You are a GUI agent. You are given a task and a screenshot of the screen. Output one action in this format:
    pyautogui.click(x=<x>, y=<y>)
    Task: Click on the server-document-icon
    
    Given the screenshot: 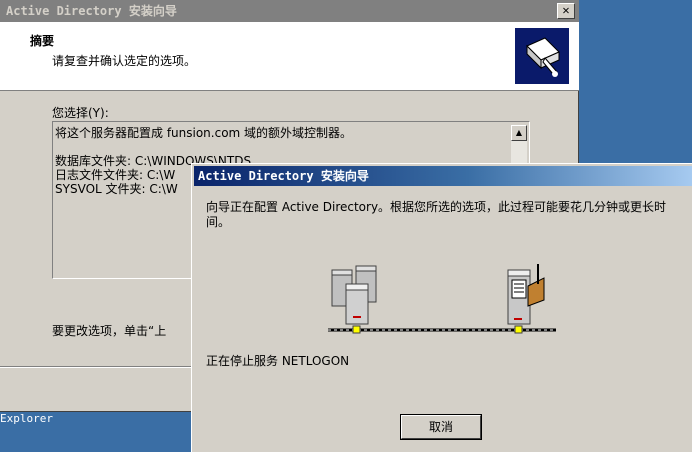 What is the action you would take?
    pyautogui.click(x=526, y=299)
    